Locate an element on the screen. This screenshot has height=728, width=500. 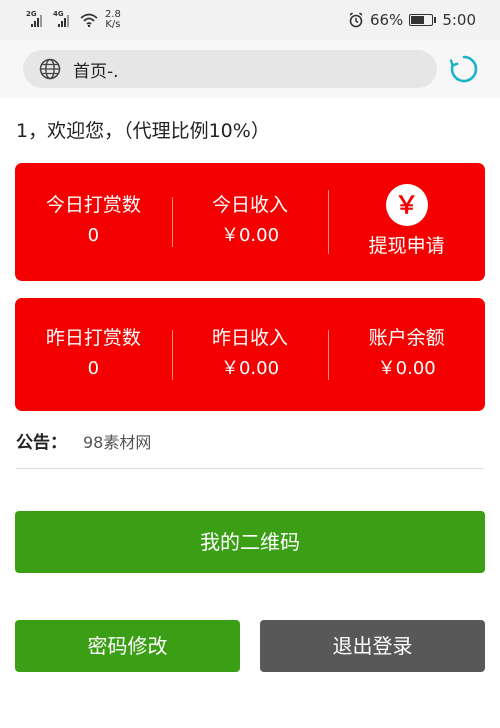
alarm-icon is located at coordinates (356, 20).